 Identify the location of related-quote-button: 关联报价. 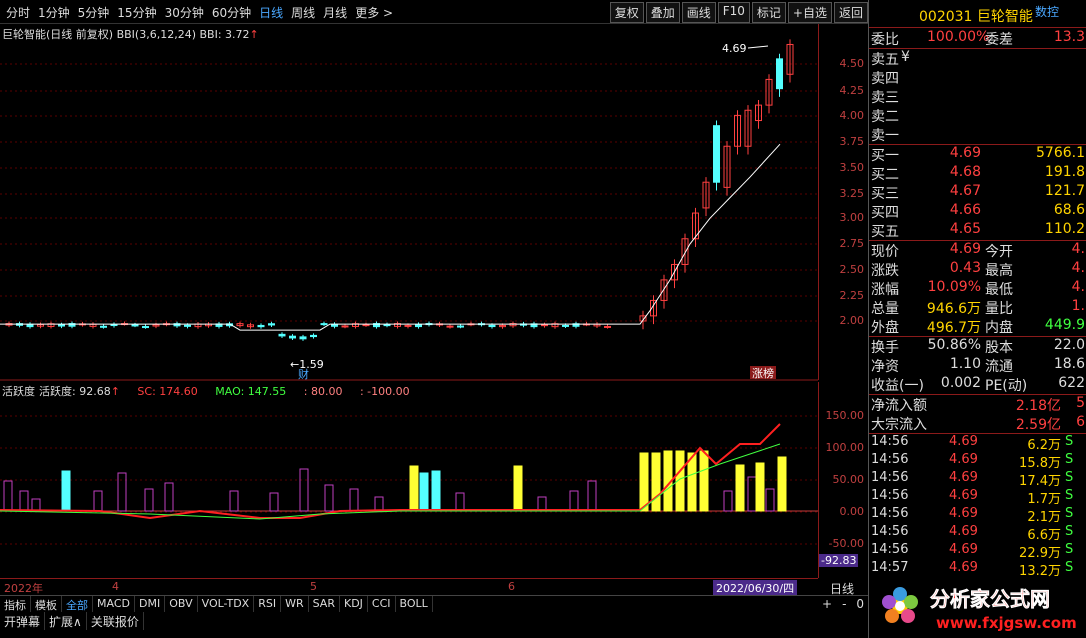
(115, 621).